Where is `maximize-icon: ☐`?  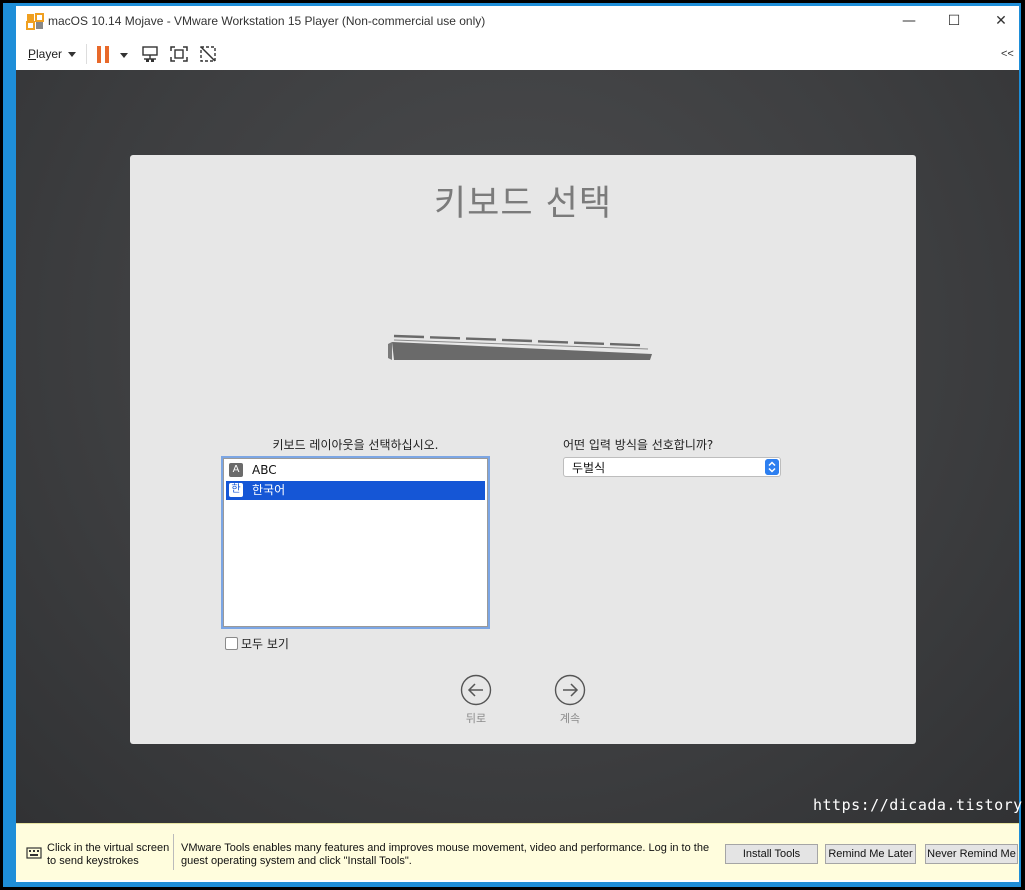
maximize-icon: ☐ is located at coordinates (954, 21).